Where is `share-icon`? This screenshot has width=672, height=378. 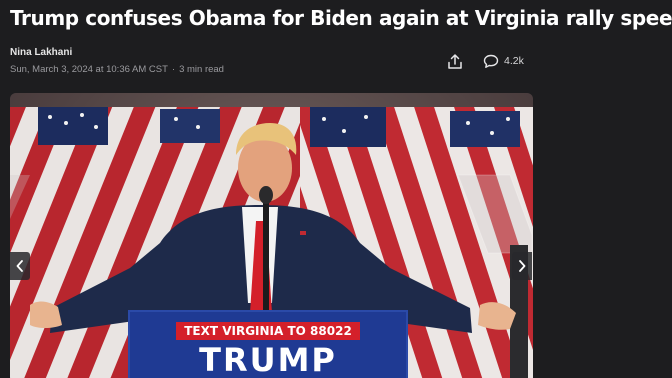 share-icon is located at coordinates (455, 61).